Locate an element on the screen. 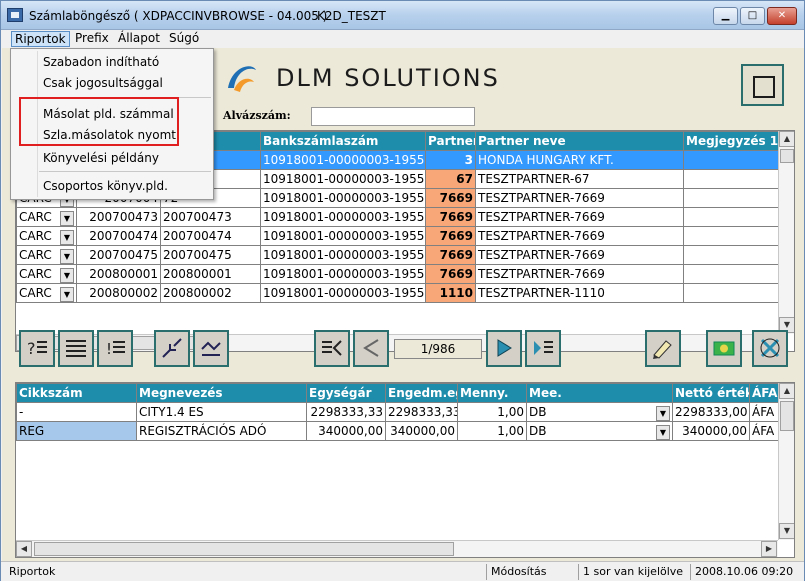 The height and width of the screenshot is (581, 805). netto-cell: 2298333,00 is located at coordinates (711, 412).